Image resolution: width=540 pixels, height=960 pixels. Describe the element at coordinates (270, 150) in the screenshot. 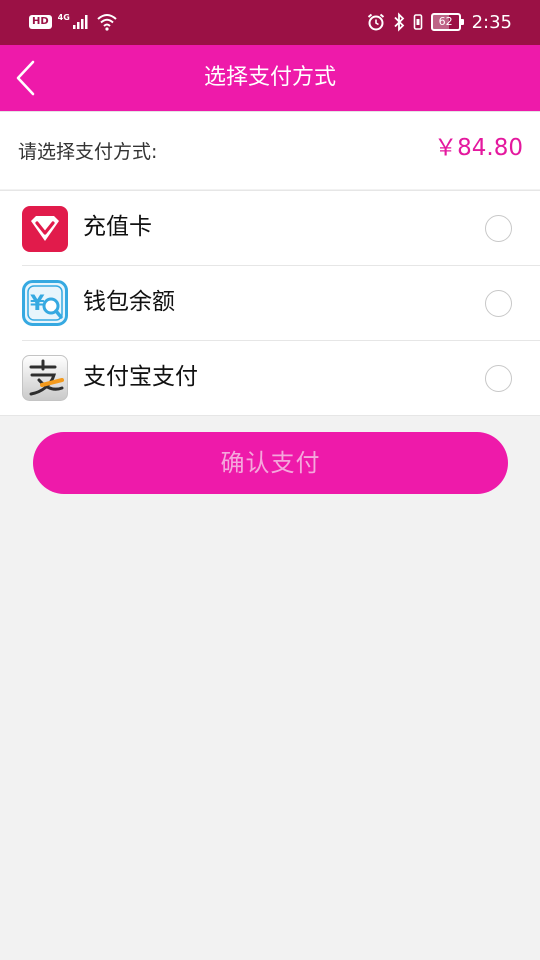

I see `amount-row: 请选择支付方式: ￥84.80` at that location.